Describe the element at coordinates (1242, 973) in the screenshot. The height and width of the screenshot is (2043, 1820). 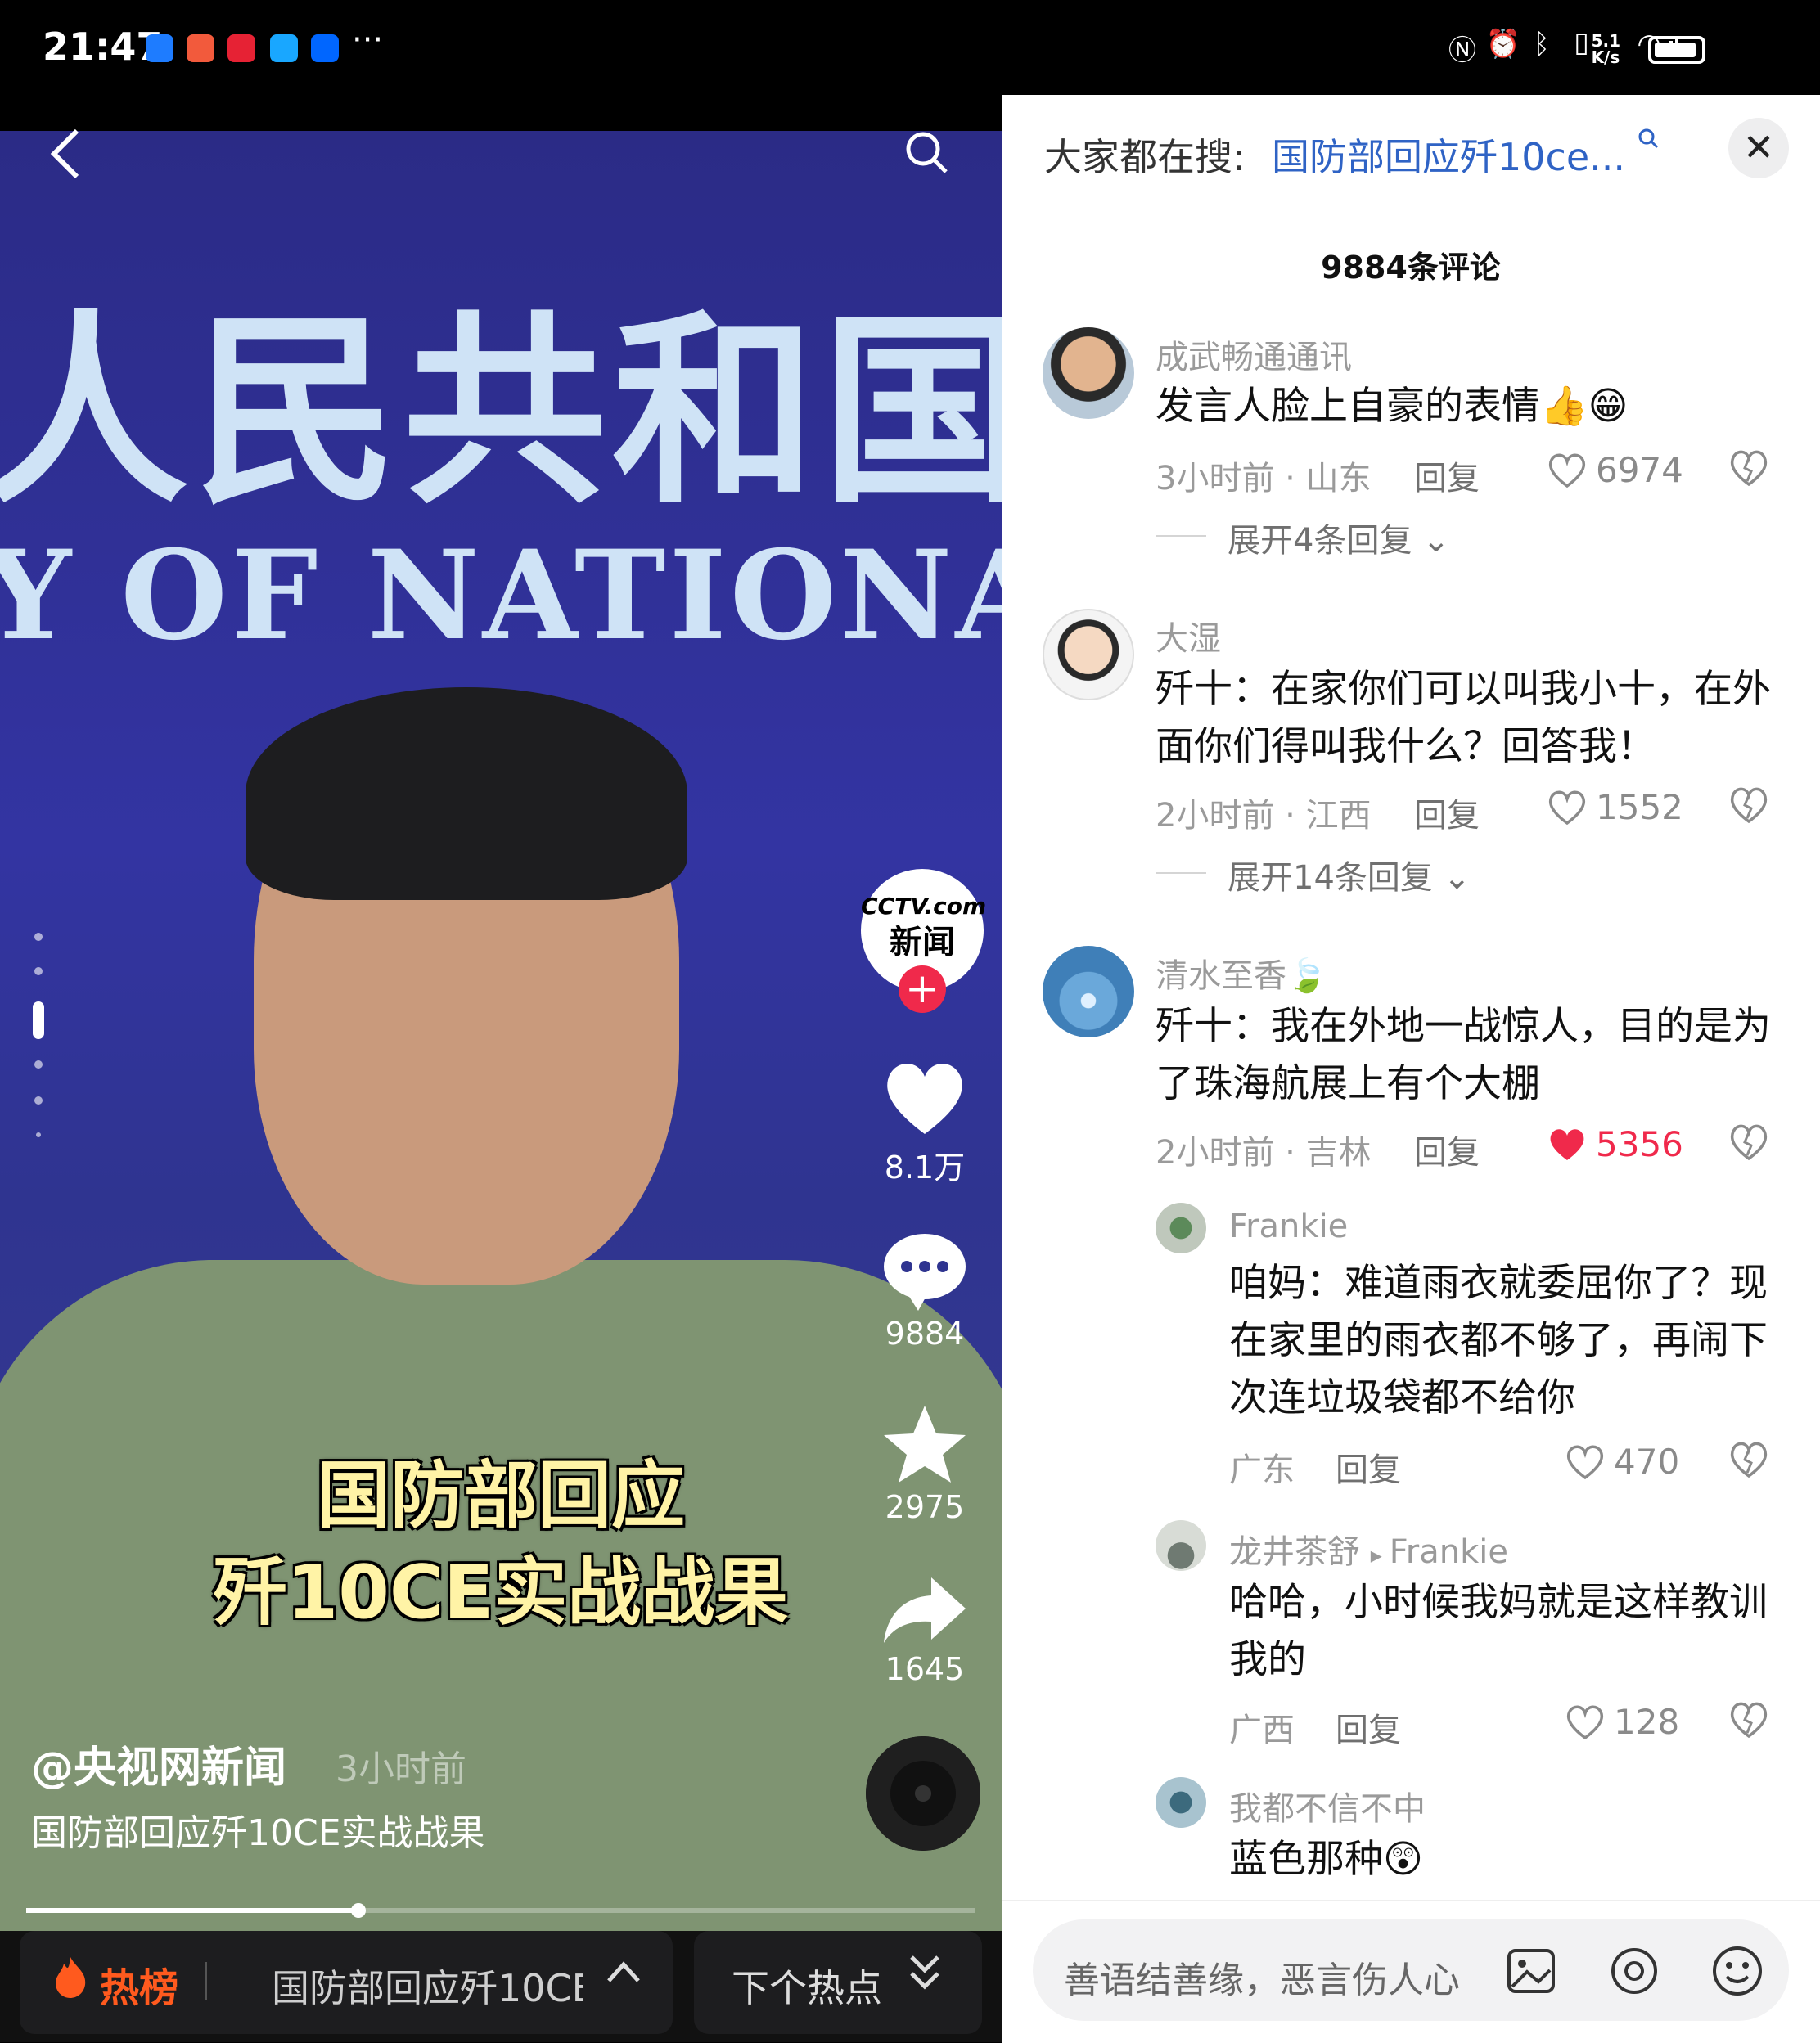
I see `commenter-name: 清水至香🍃` at that location.